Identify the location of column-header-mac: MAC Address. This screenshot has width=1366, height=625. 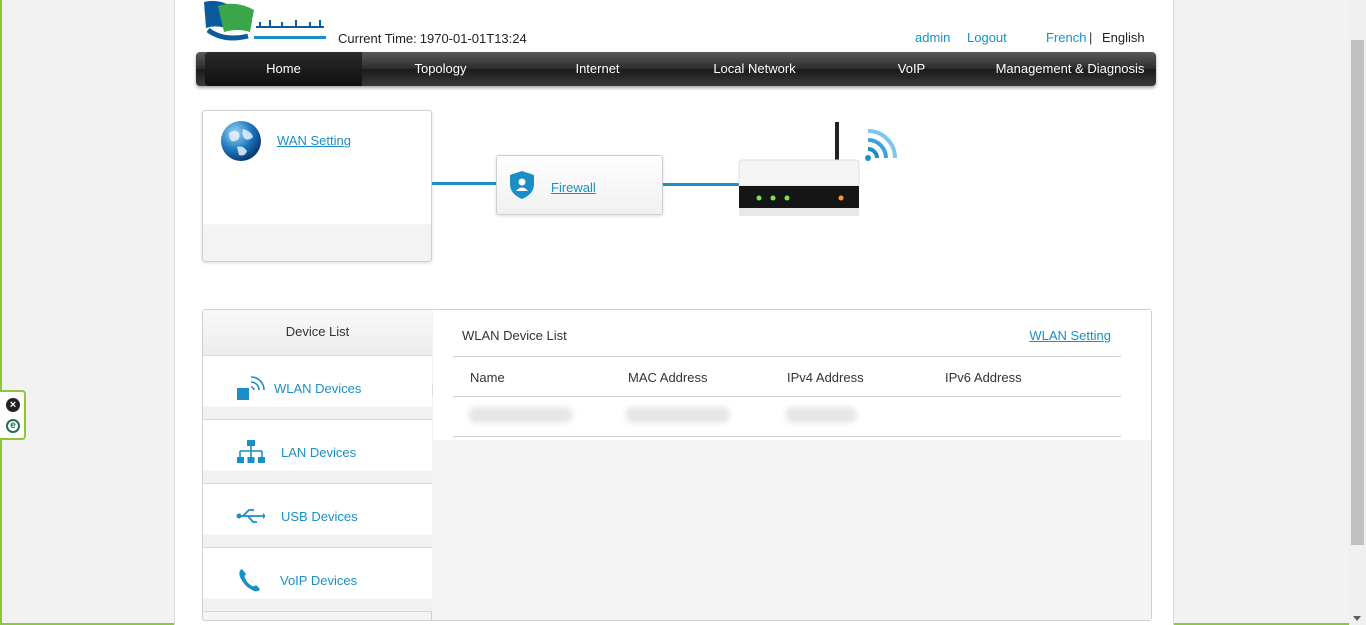
(668, 377).